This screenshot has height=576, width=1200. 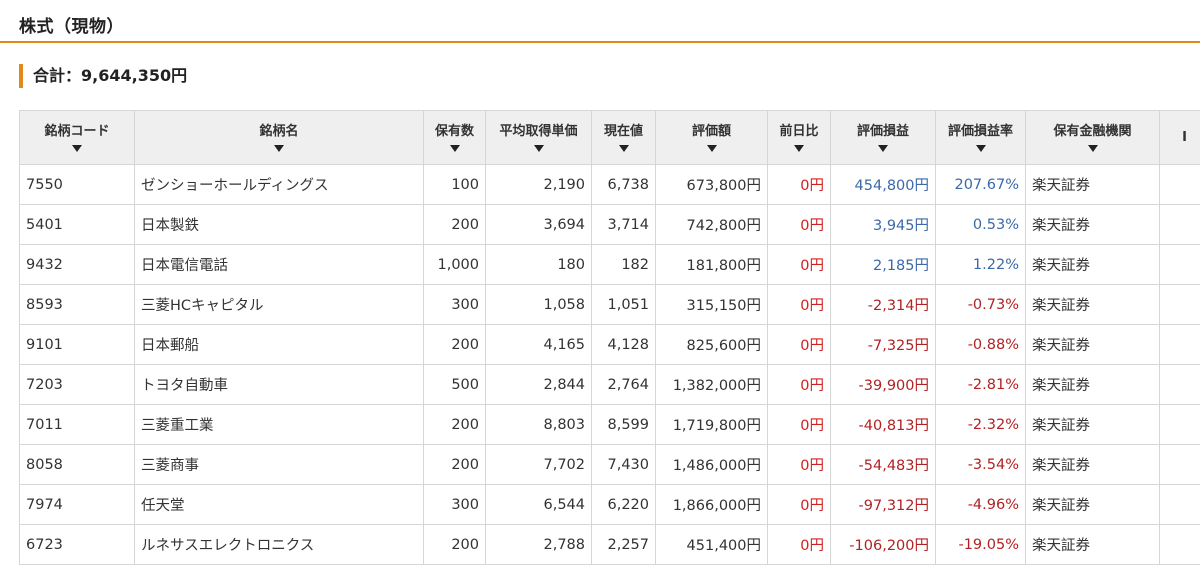 I want to click on cell-name: 任天堂, so click(x=279, y=504).